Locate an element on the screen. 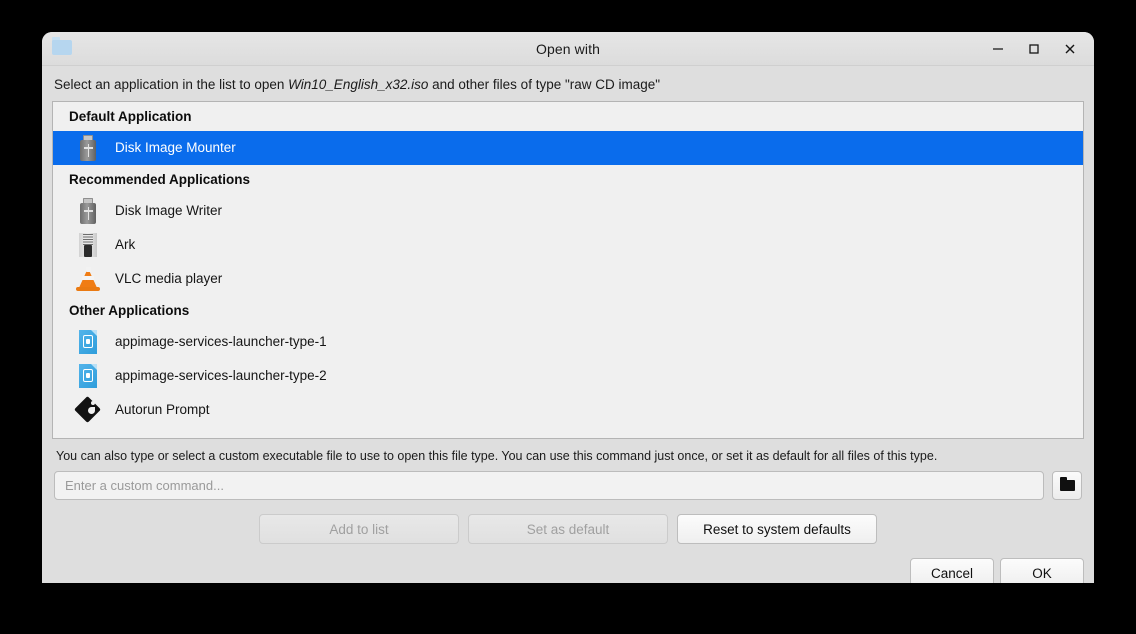 This screenshot has height=634, width=1136. window-controls is located at coordinates (1034, 49).